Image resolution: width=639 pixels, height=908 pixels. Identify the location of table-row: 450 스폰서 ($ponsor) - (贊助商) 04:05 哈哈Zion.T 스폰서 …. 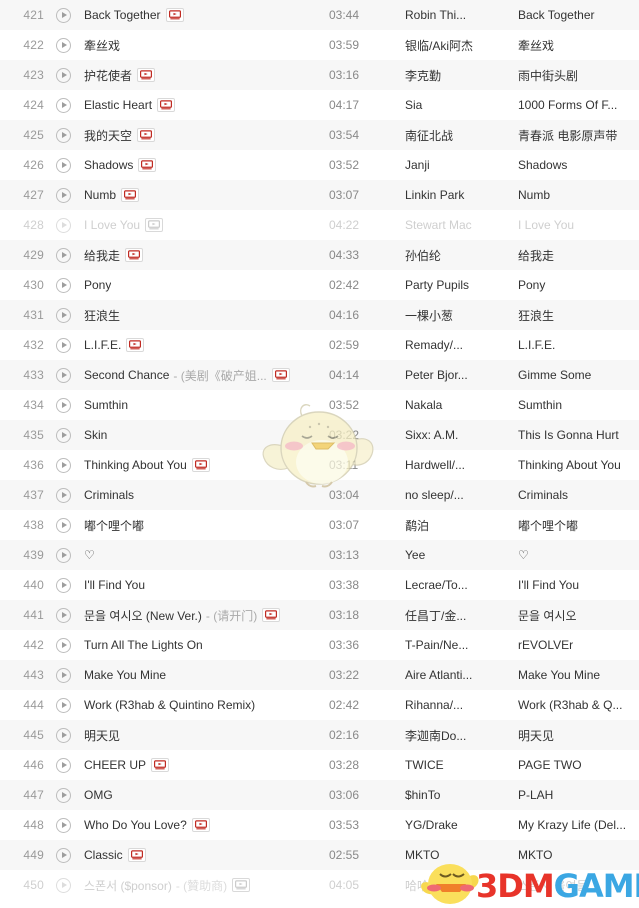
(319, 885).